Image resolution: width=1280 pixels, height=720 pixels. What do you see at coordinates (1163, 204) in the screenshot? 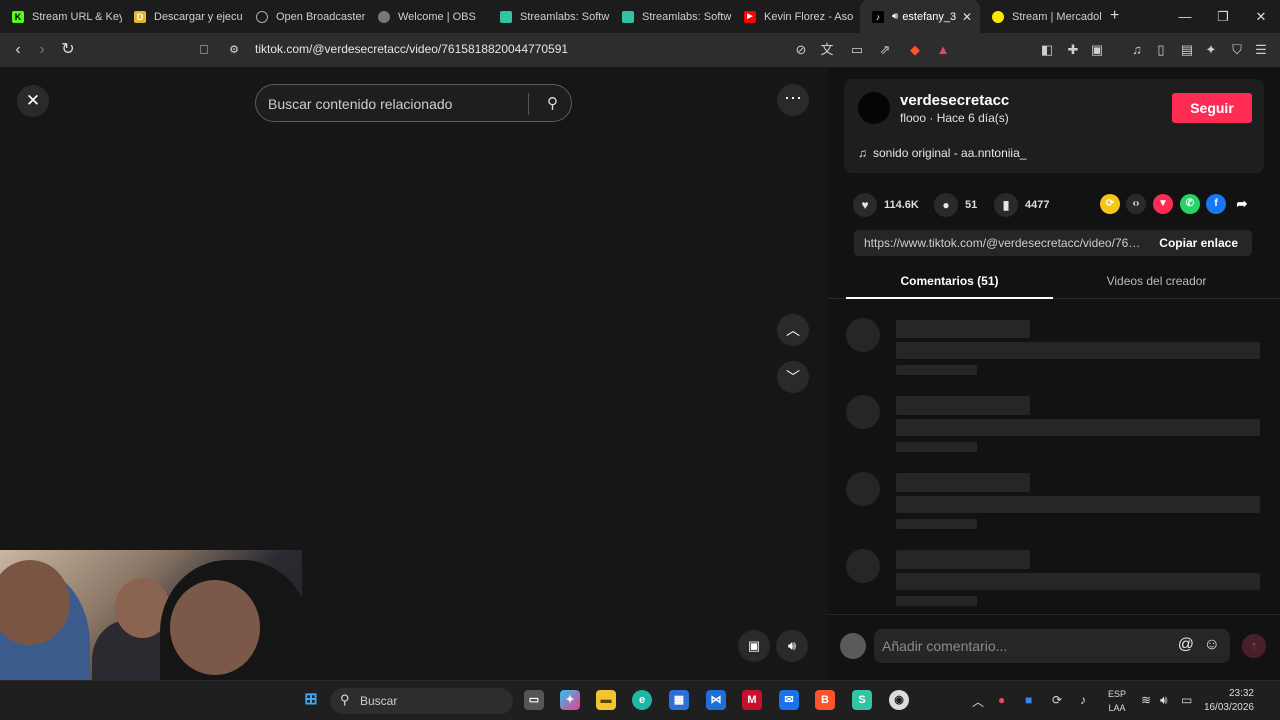
I see `send-to-friend-icon: ▼` at bounding box center [1163, 204].